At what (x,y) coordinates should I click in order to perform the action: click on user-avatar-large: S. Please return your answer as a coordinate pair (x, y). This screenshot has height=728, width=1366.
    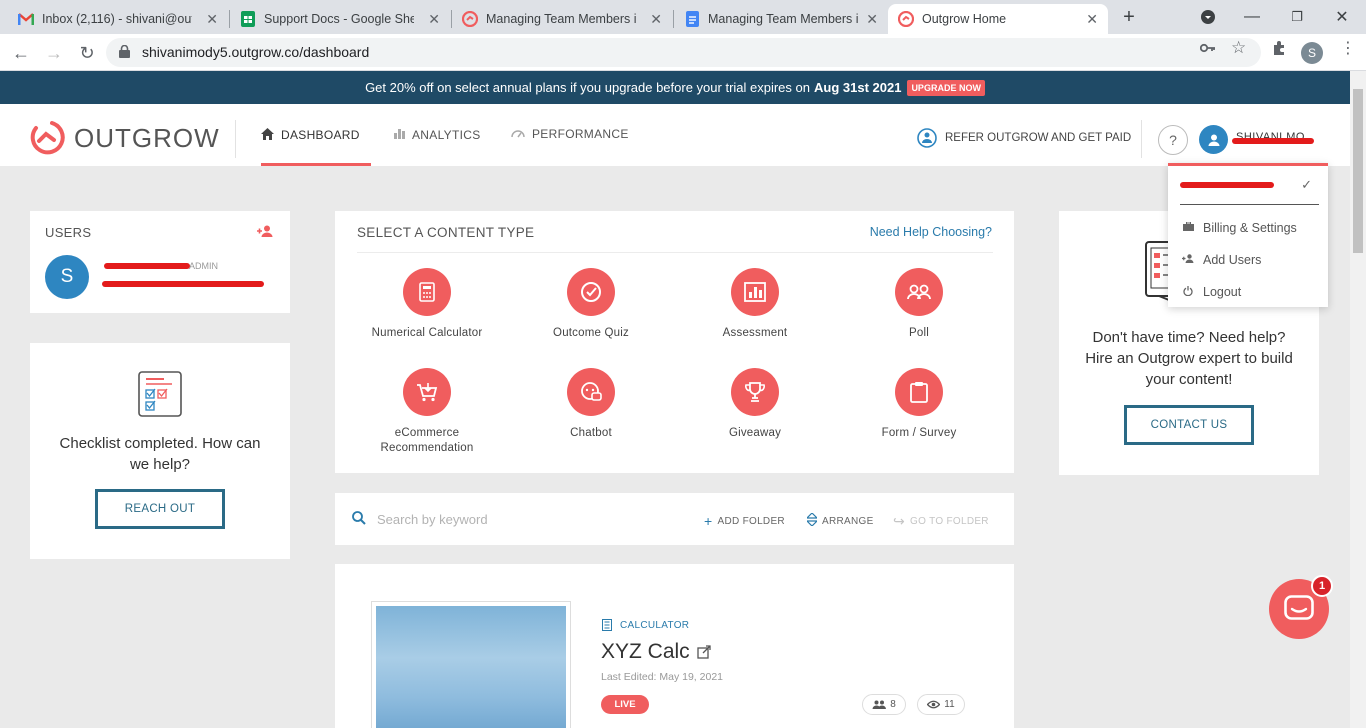
    Looking at the image, I should click on (67, 277).